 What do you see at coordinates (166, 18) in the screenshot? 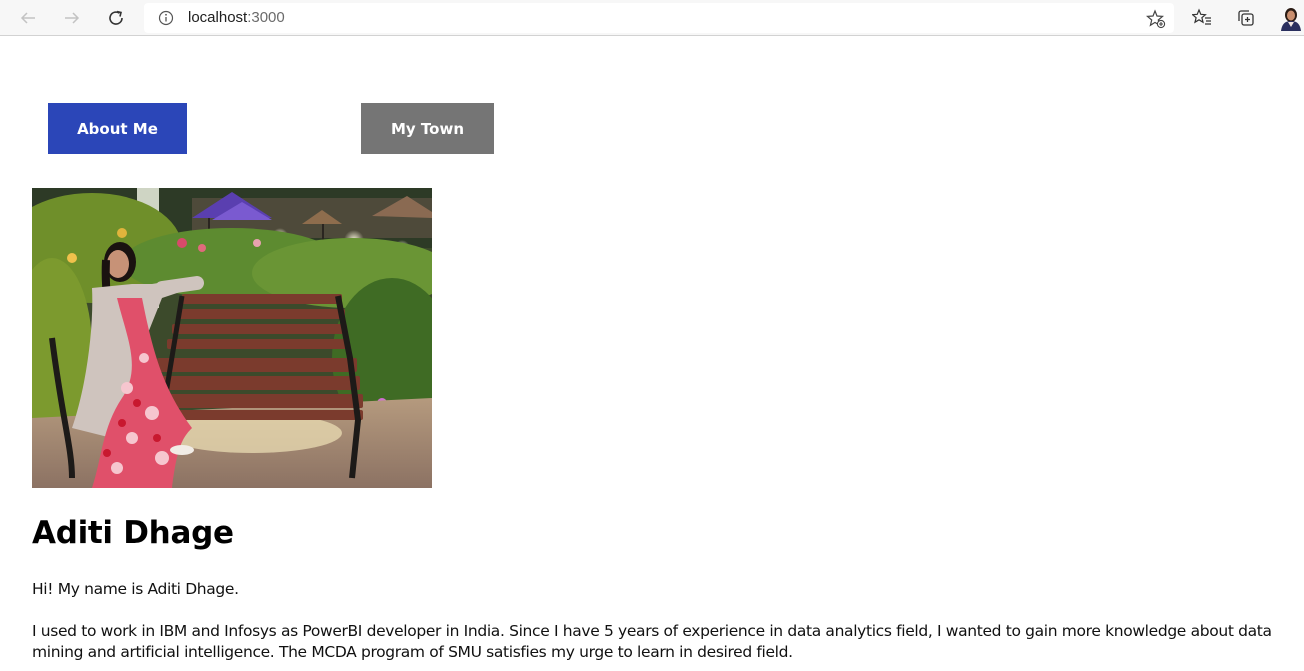
I see `info-icon` at bounding box center [166, 18].